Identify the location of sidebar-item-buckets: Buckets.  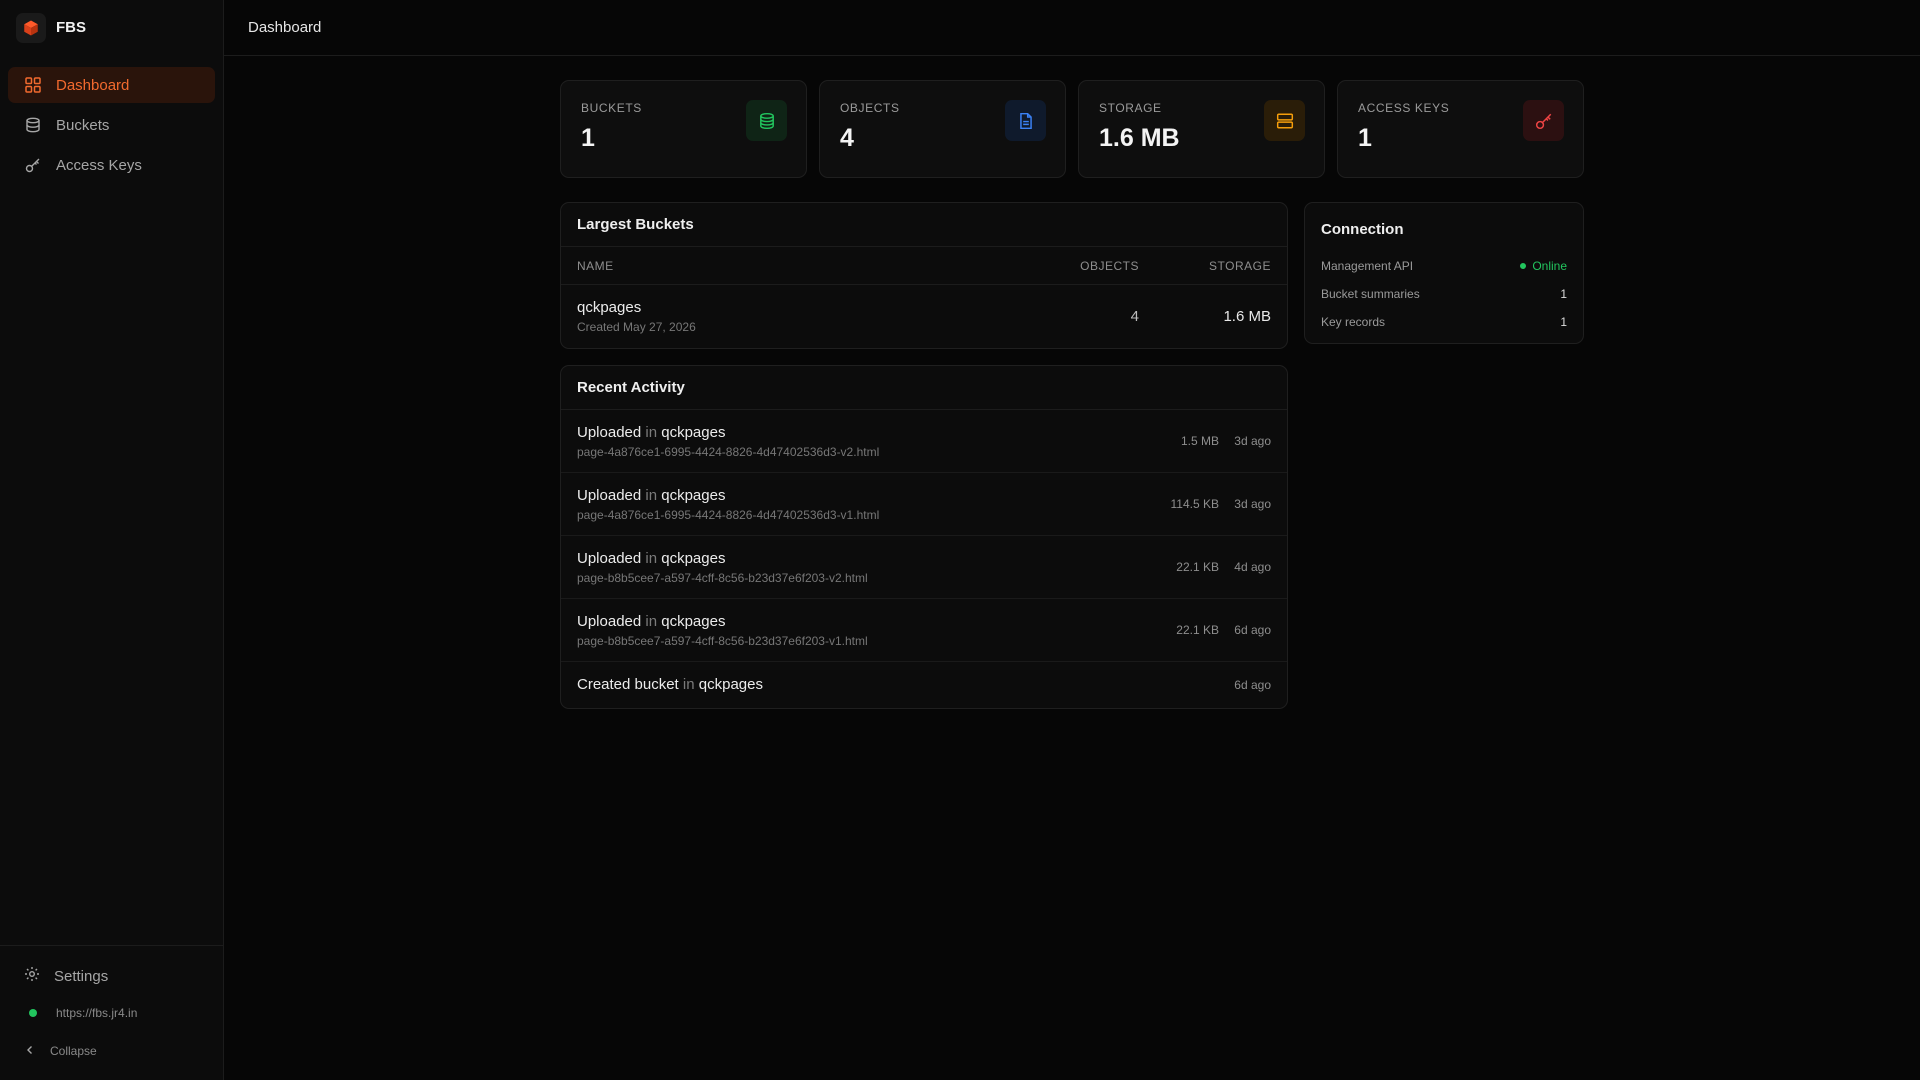
(111, 125).